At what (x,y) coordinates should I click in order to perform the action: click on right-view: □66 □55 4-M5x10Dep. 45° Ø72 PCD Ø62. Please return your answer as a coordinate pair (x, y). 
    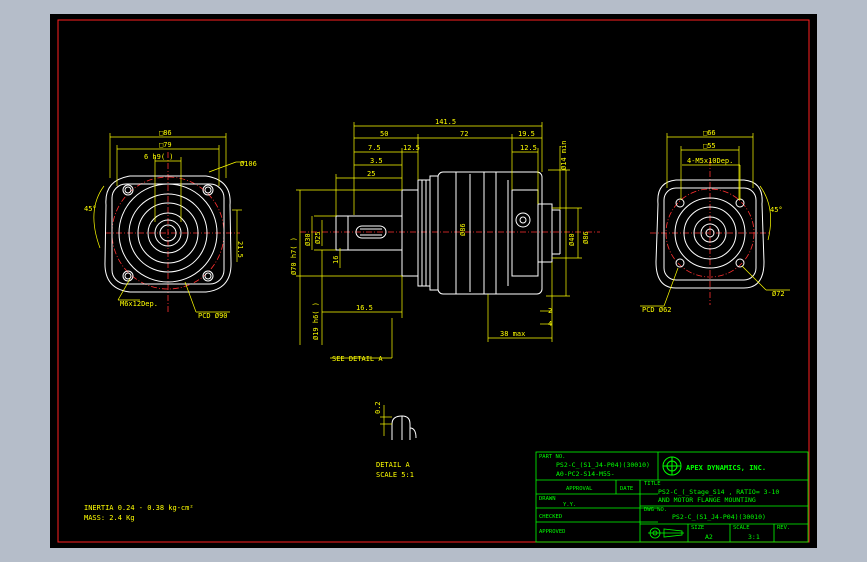
    Looking at the image, I should click on (715, 221).